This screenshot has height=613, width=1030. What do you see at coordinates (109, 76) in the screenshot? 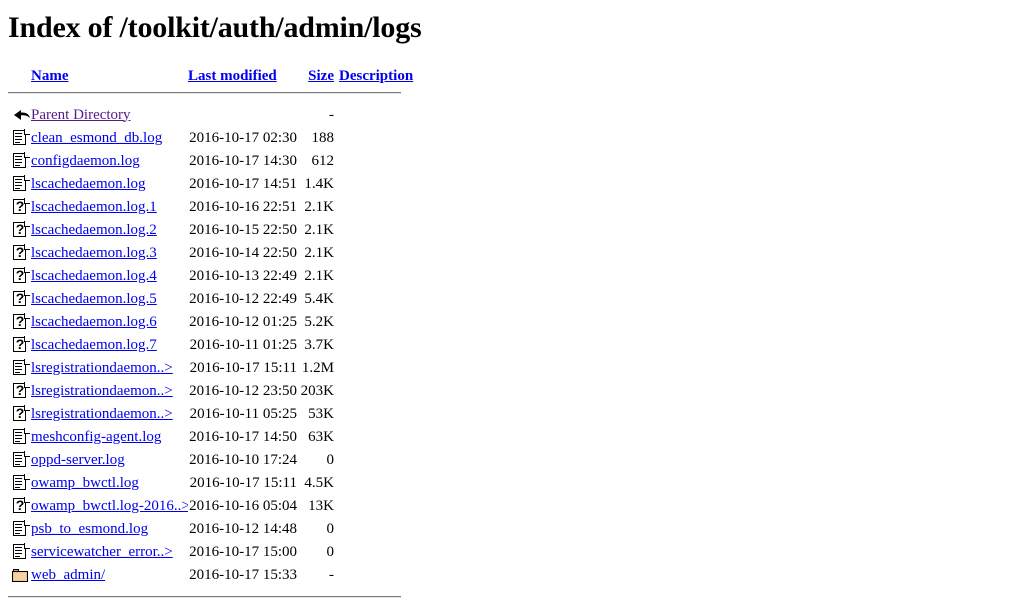
I see `sort-by-name-link: Name` at bounding box center [109, 76].